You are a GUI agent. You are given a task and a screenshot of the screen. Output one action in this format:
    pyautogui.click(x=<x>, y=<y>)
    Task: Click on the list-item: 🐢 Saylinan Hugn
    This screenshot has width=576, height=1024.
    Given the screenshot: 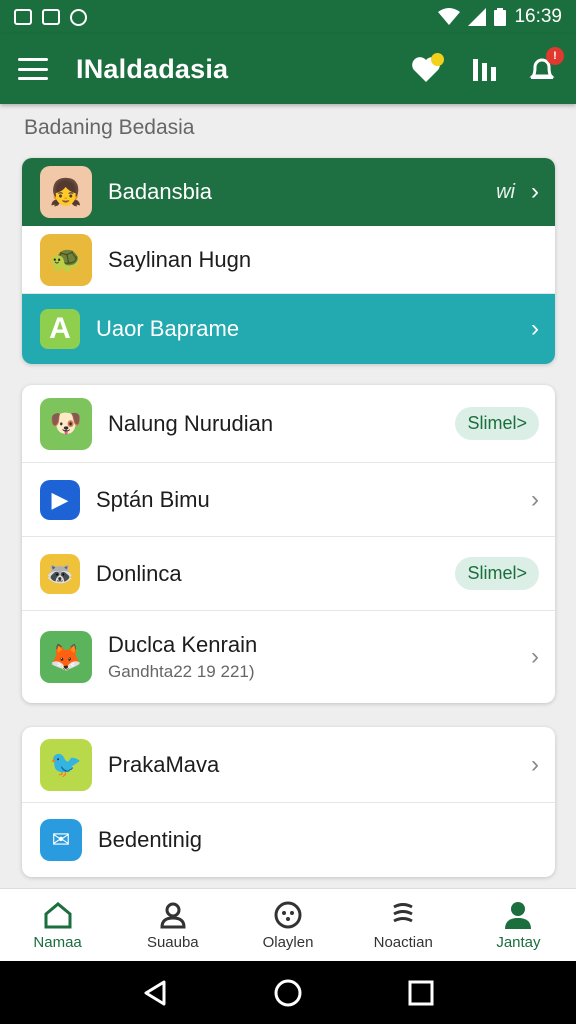 What is the action you would take?
    pyautogui.click(x=288, y=260)
    